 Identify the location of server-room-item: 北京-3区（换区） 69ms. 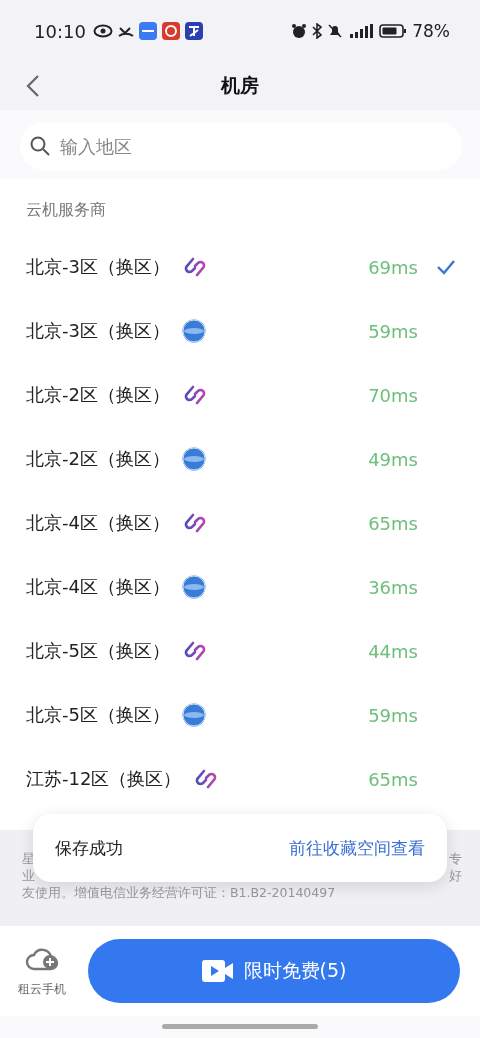
(240, 267).